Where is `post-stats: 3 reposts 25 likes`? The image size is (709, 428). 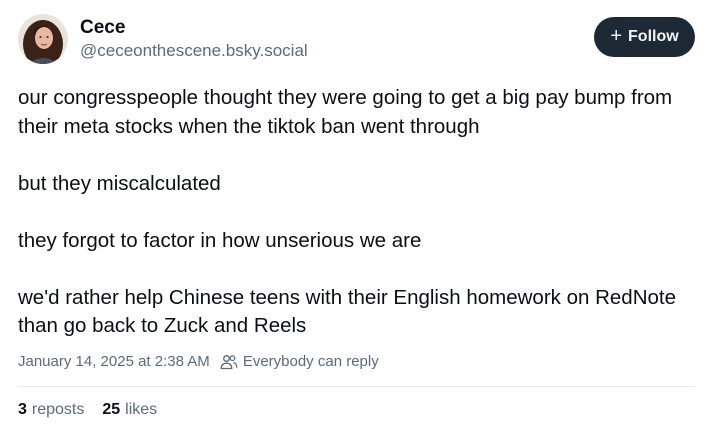
post-stats: 3 reposts 25 likes is located at coordinates (96, 410).